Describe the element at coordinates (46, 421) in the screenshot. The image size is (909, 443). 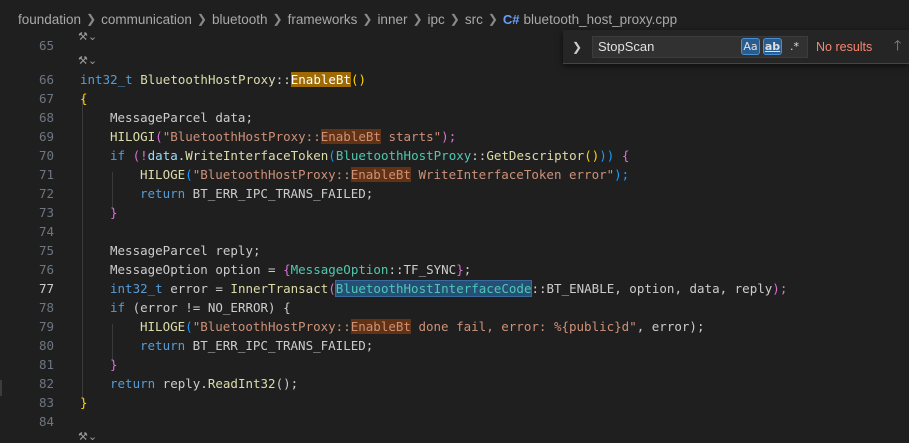
I see `line-number: 84` at that location.